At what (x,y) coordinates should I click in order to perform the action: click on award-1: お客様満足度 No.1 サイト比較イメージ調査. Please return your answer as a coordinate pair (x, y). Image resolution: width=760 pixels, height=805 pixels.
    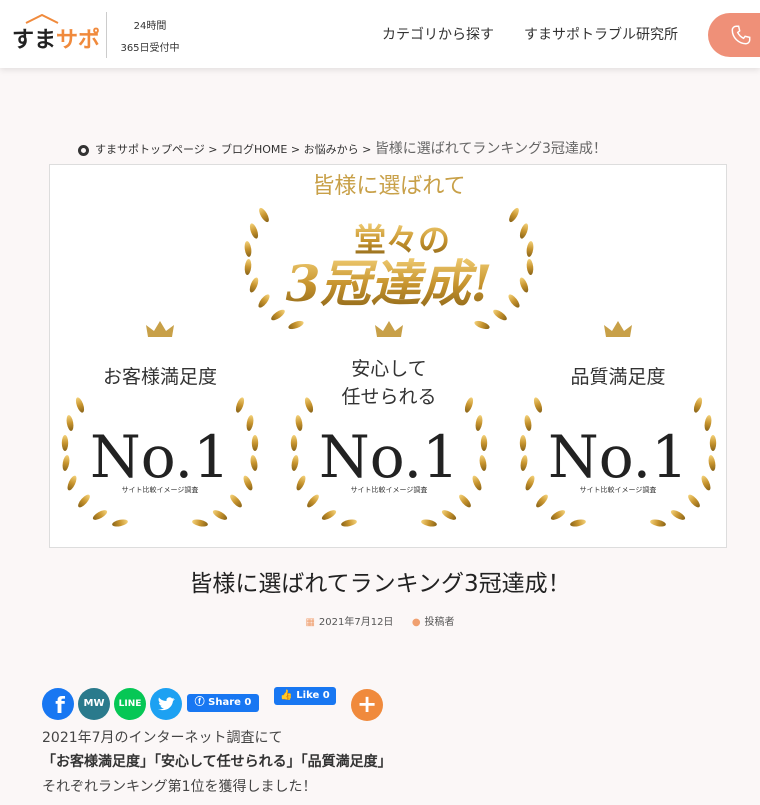
    Looking at the image, I should click on (160, 424).